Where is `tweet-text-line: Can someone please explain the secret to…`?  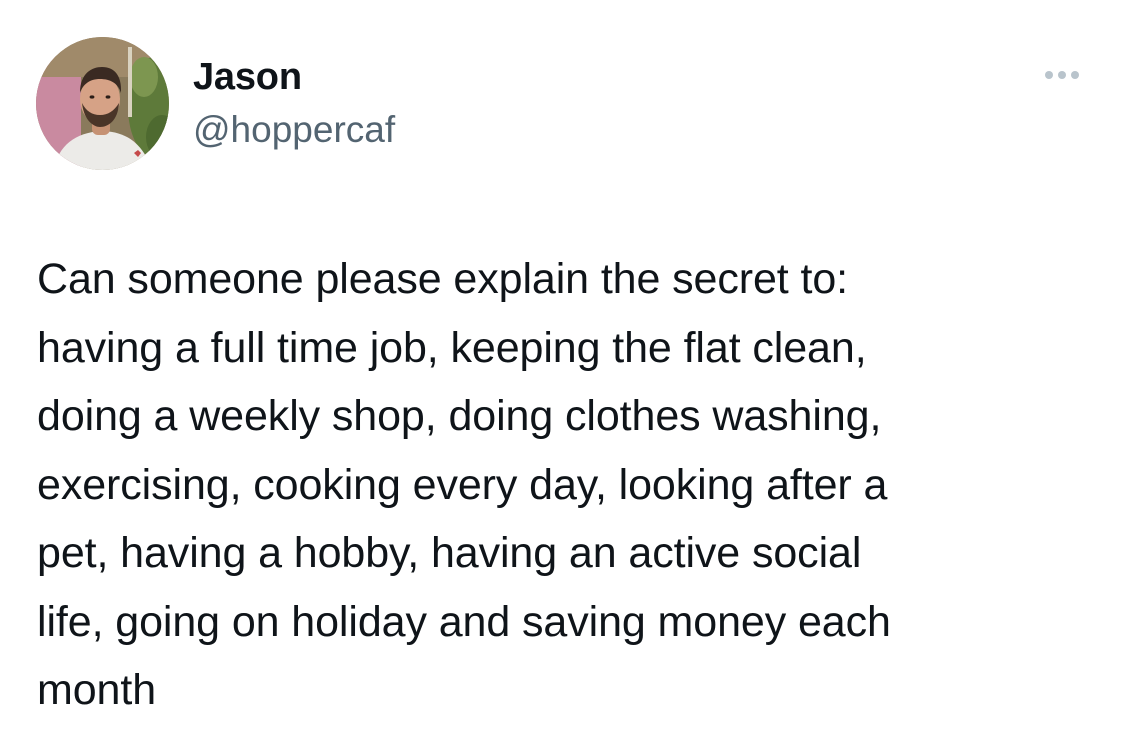 tweet-text-line: Can someone please explain the secret to… is located at coordinates (443, 279).